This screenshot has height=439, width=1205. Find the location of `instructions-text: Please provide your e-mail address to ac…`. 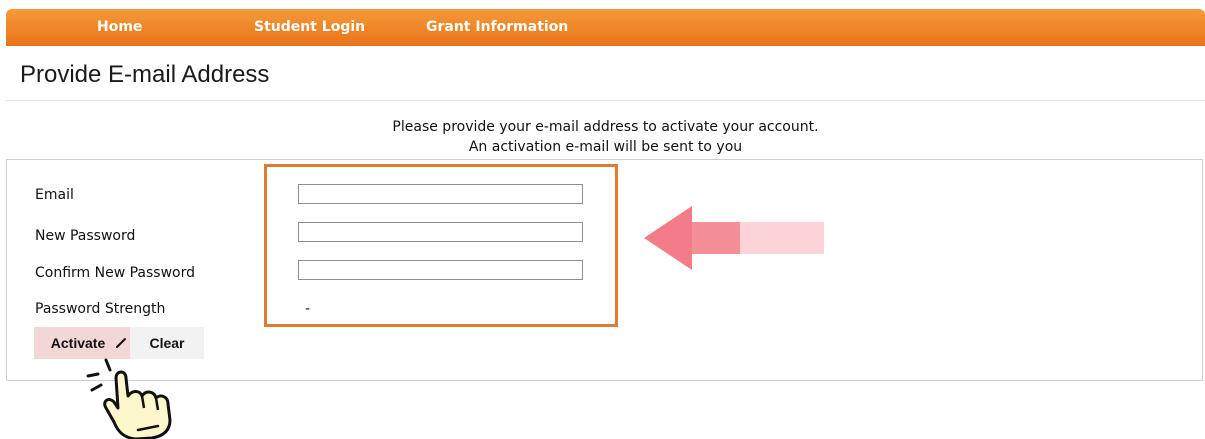

instructions-text: Please provide your e-mail address to ac… is located at coordinates (605, 137).